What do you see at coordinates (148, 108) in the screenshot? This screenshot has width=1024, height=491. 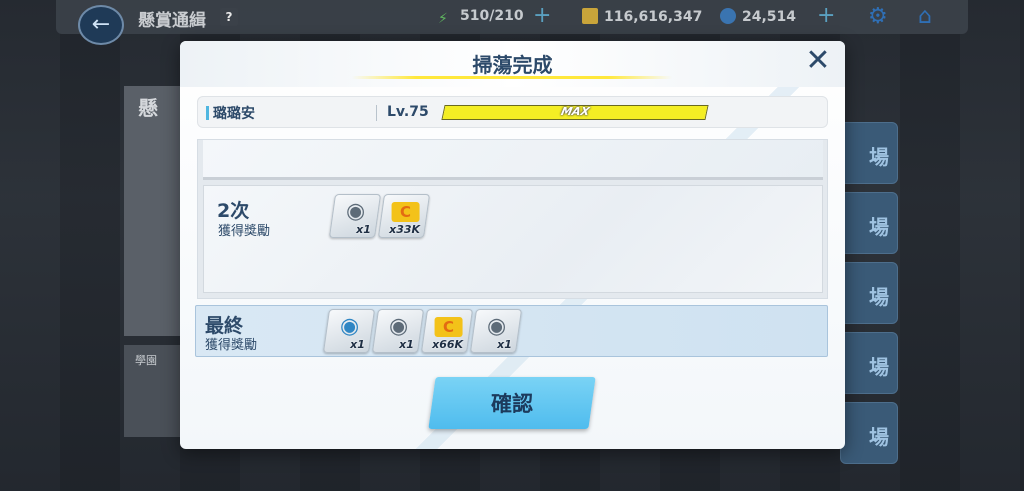 I see `left-card-title: 懸` at bounding box center [148, 108].